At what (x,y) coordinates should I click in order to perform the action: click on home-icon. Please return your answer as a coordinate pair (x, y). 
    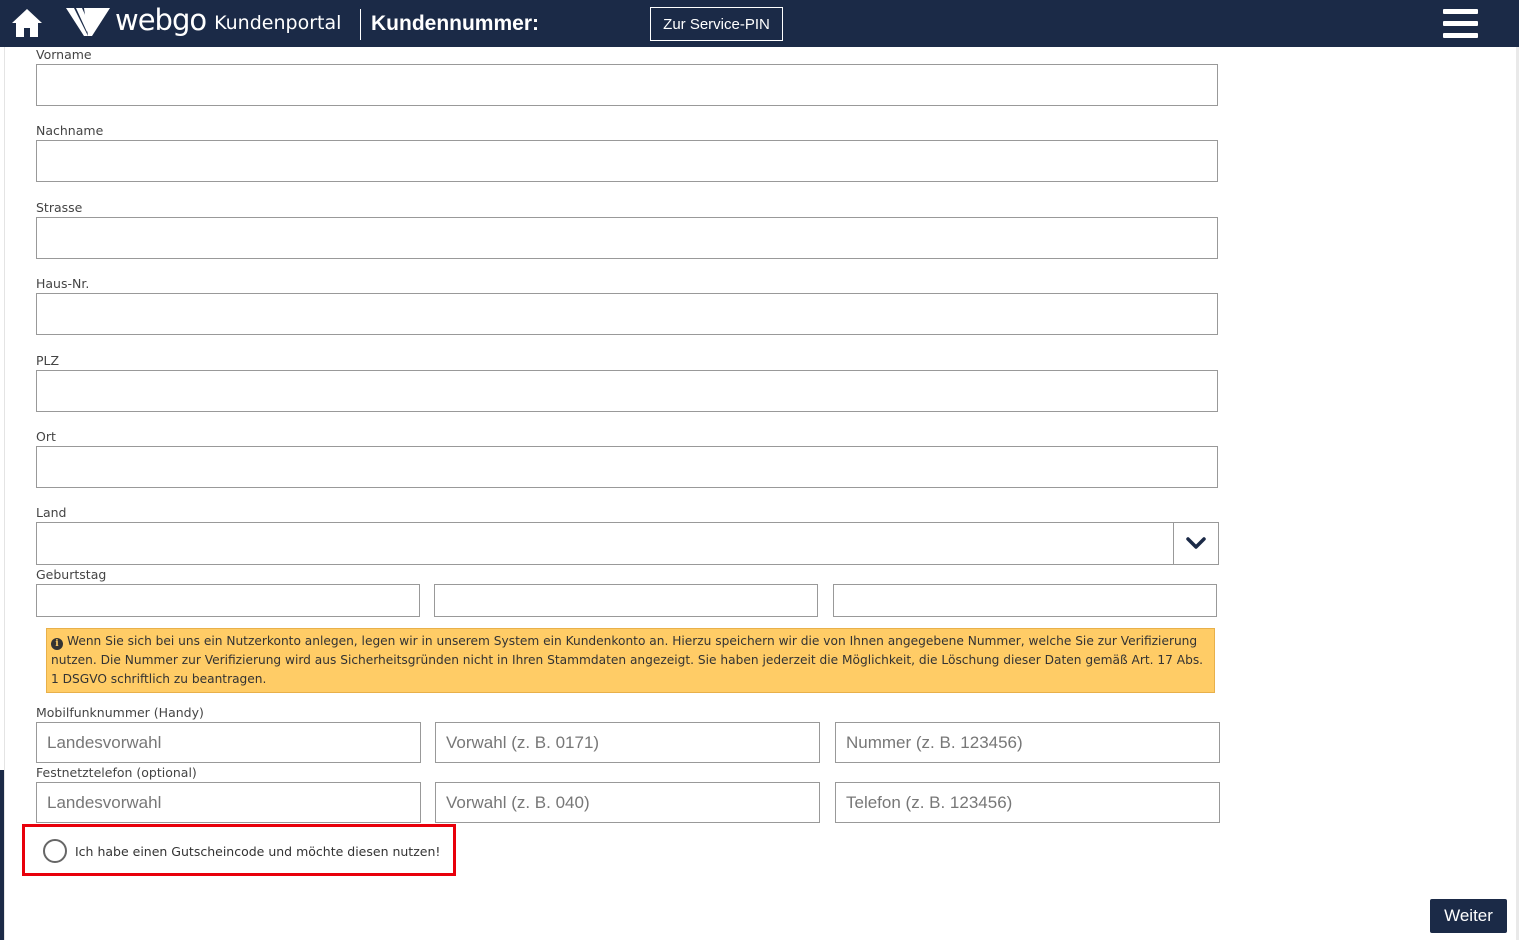
    Looking at the image, I should click on (27, 23).